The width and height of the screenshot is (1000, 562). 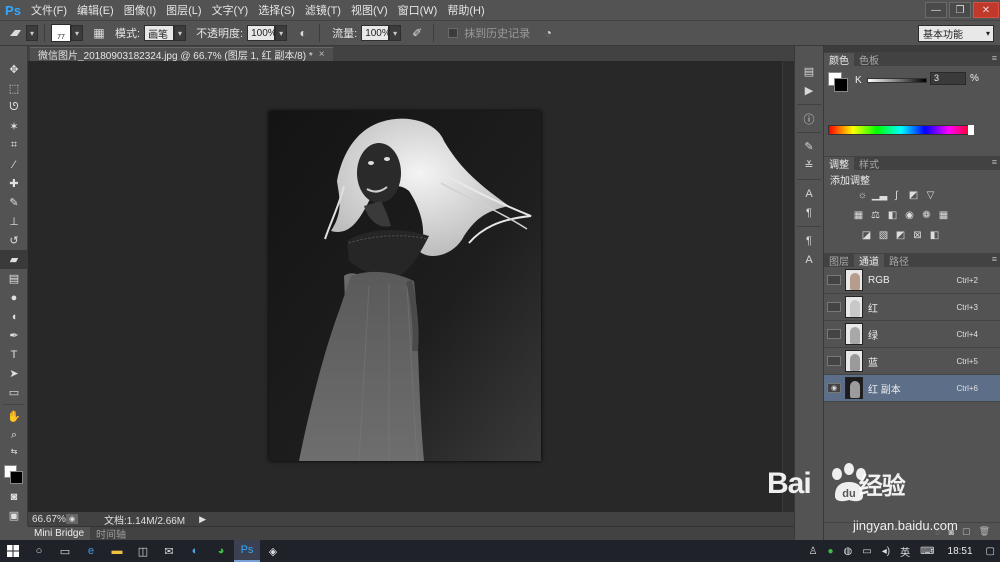 I want to click on zoom-icon: ⌕, so click(x=14, y=435).